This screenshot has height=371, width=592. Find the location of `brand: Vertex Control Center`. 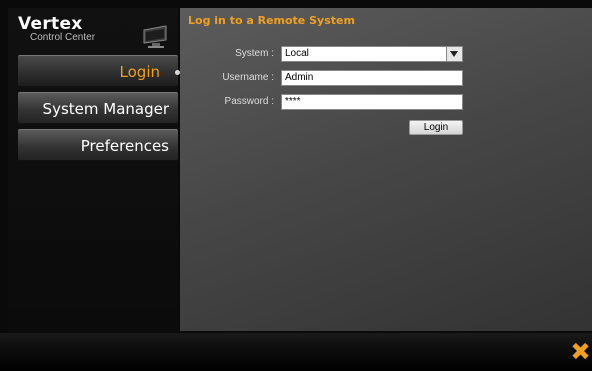

brand: Vertex Control Center is located at coordinates (56, 28).